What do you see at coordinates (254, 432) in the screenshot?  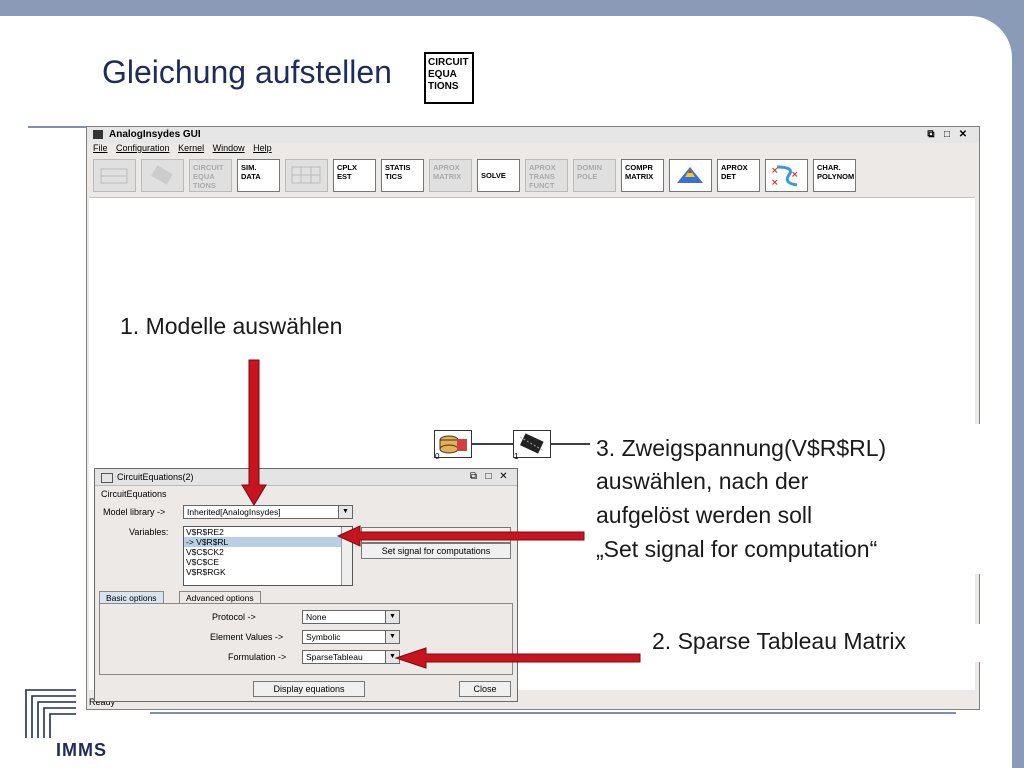 I see `arrow-down-icon` at bounding box center [254, 432].